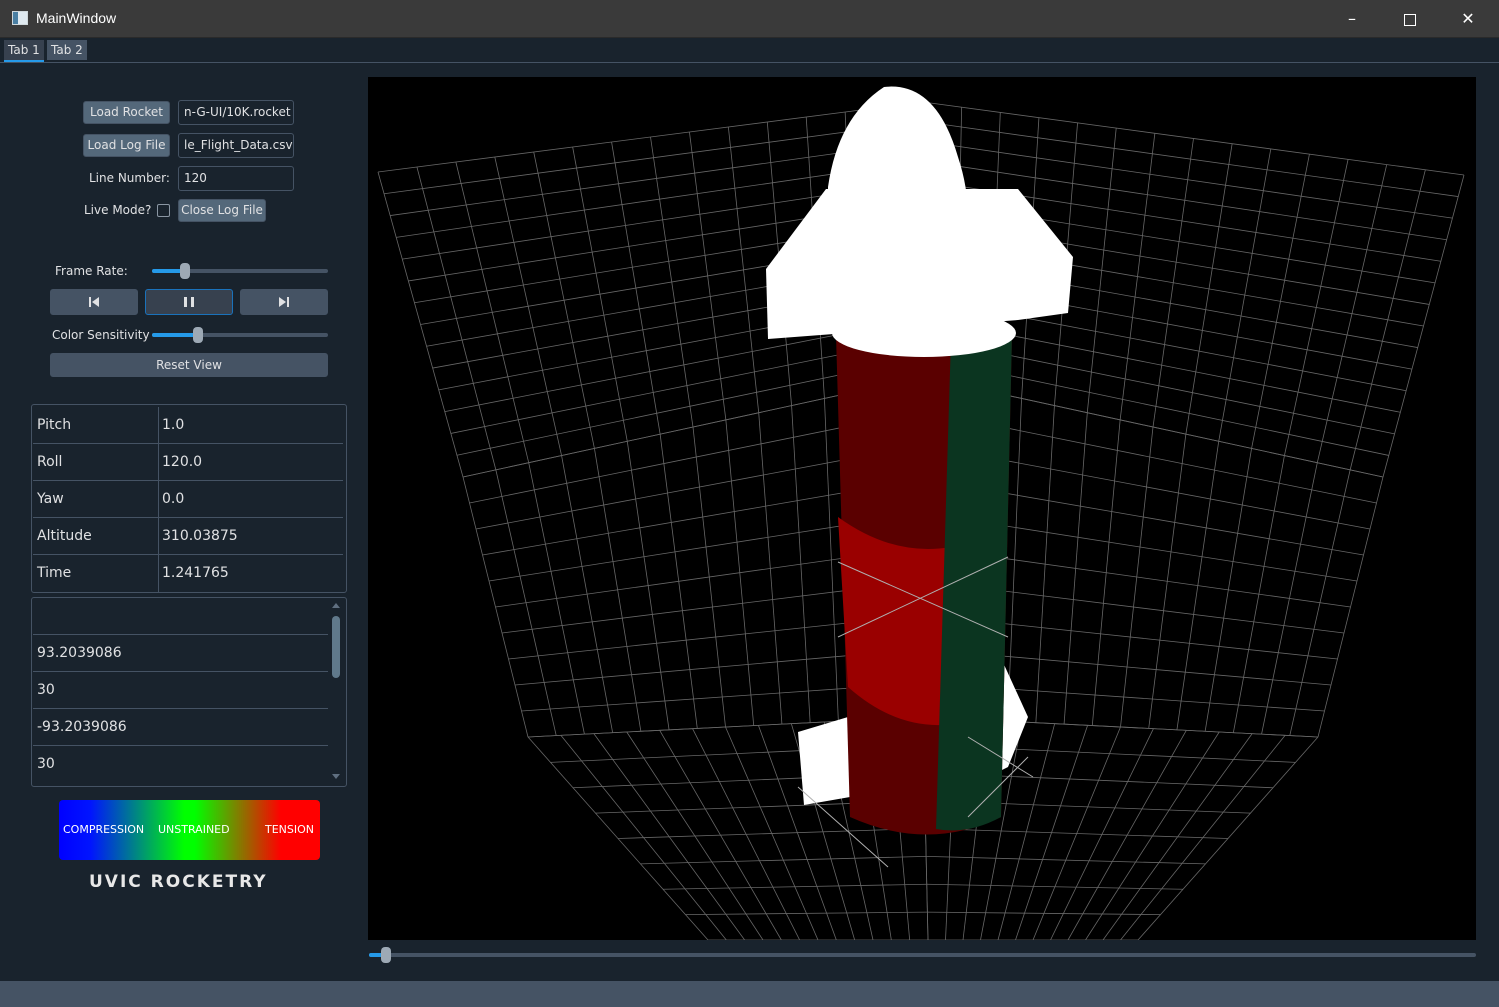 Image resolution: width=1499 pixels, height=1007 pixels. What do you see at coordinates (180, 616) in the screenshot?
I see `list-item` at bounding box center [180, 616].